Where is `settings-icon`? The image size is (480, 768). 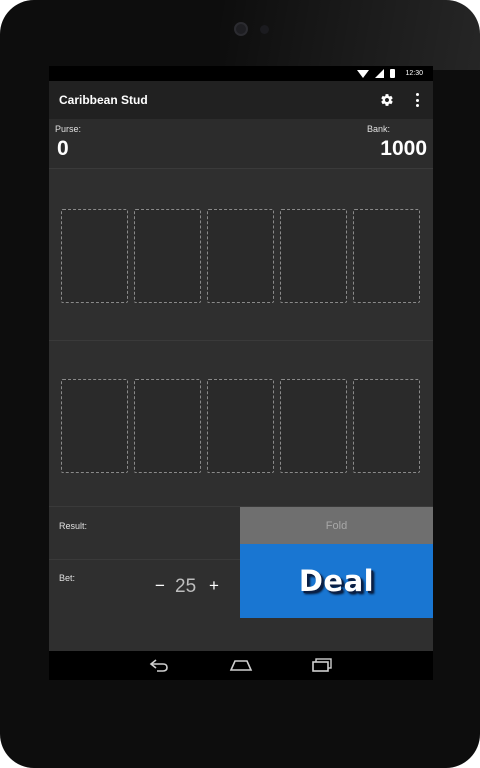 settings-icon is located at coordinates (387, 100).